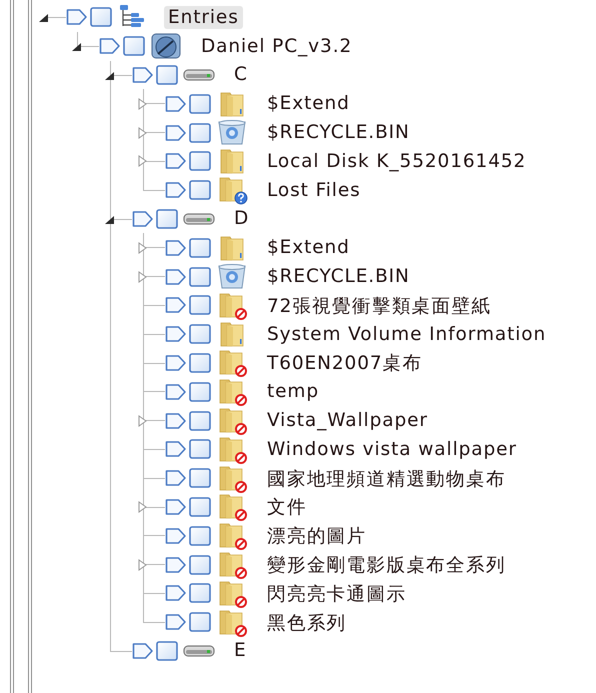 This screenshot has width=596, height=693. What do you see at coordinates (276, 46) in the screenshot?
I see `tree-item-label: Daniel PC_v3.2` at bounding box center [276, 46].